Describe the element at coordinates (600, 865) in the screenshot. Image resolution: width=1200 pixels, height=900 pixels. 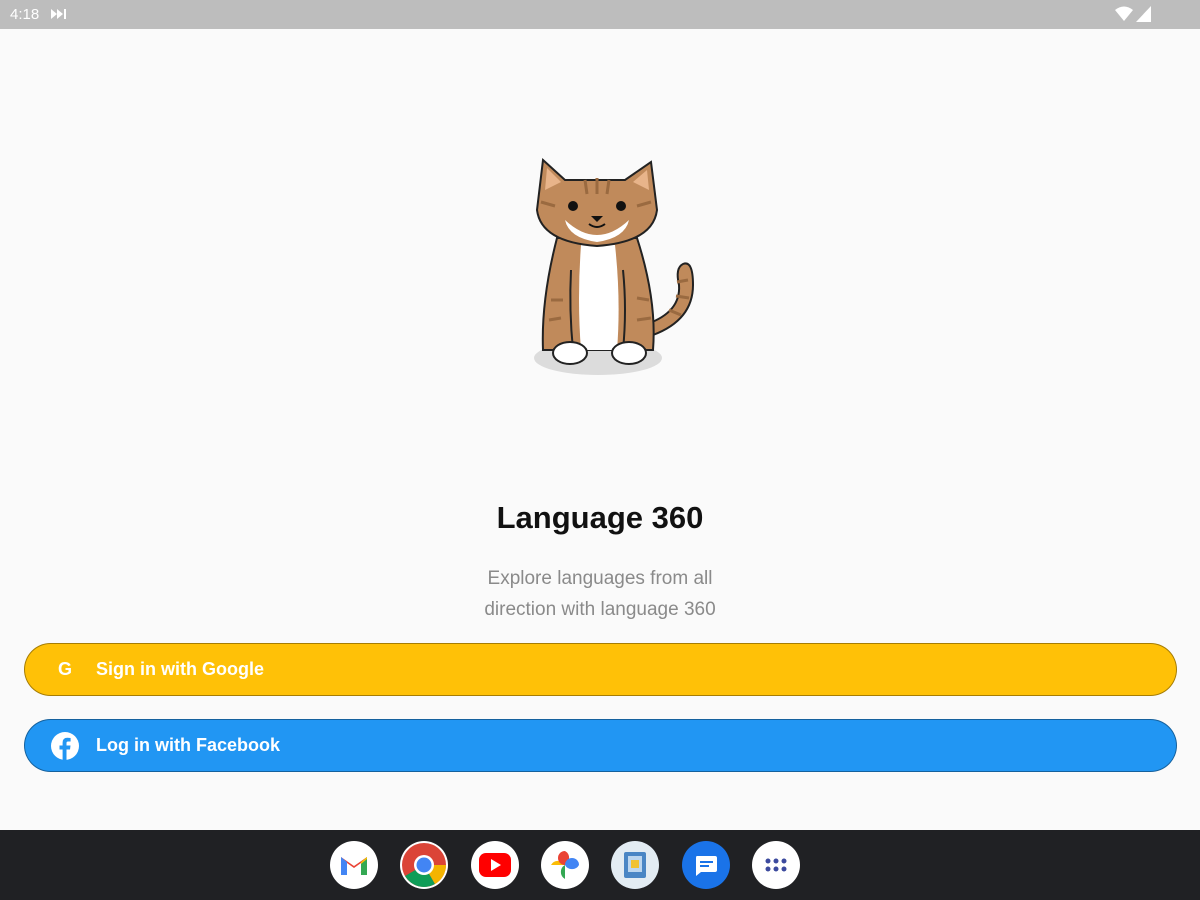
I see `taskbar` at that location.